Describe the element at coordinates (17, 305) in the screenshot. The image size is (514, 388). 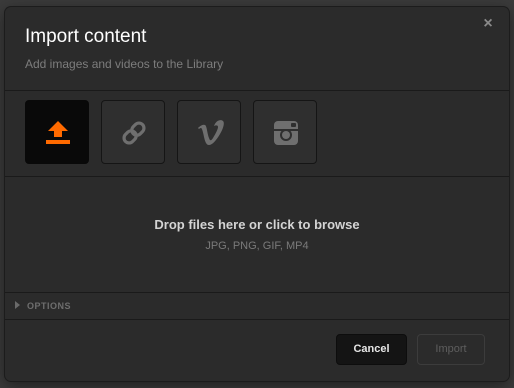
I see `caret-right-icon` at that location.